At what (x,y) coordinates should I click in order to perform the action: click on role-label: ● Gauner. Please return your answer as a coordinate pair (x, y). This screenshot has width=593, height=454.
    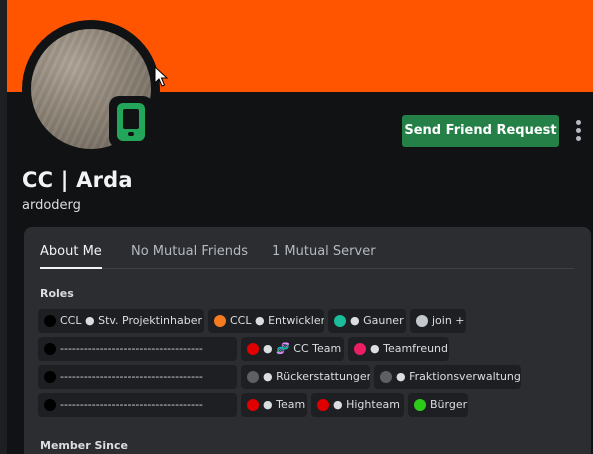
    Looking at the image, I should click on (377, 320).